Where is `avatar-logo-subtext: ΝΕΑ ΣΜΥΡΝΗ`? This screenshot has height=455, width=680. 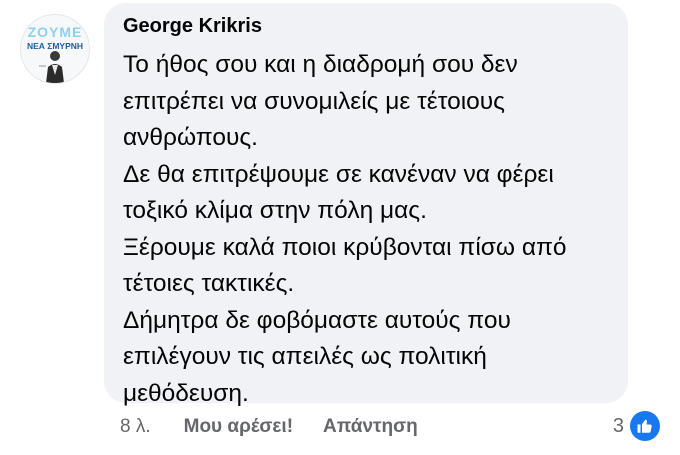
avatar-logo-subtext: ΝΕΑ ΣΜΥΡΝΗ is located at coordinates (55, 46).